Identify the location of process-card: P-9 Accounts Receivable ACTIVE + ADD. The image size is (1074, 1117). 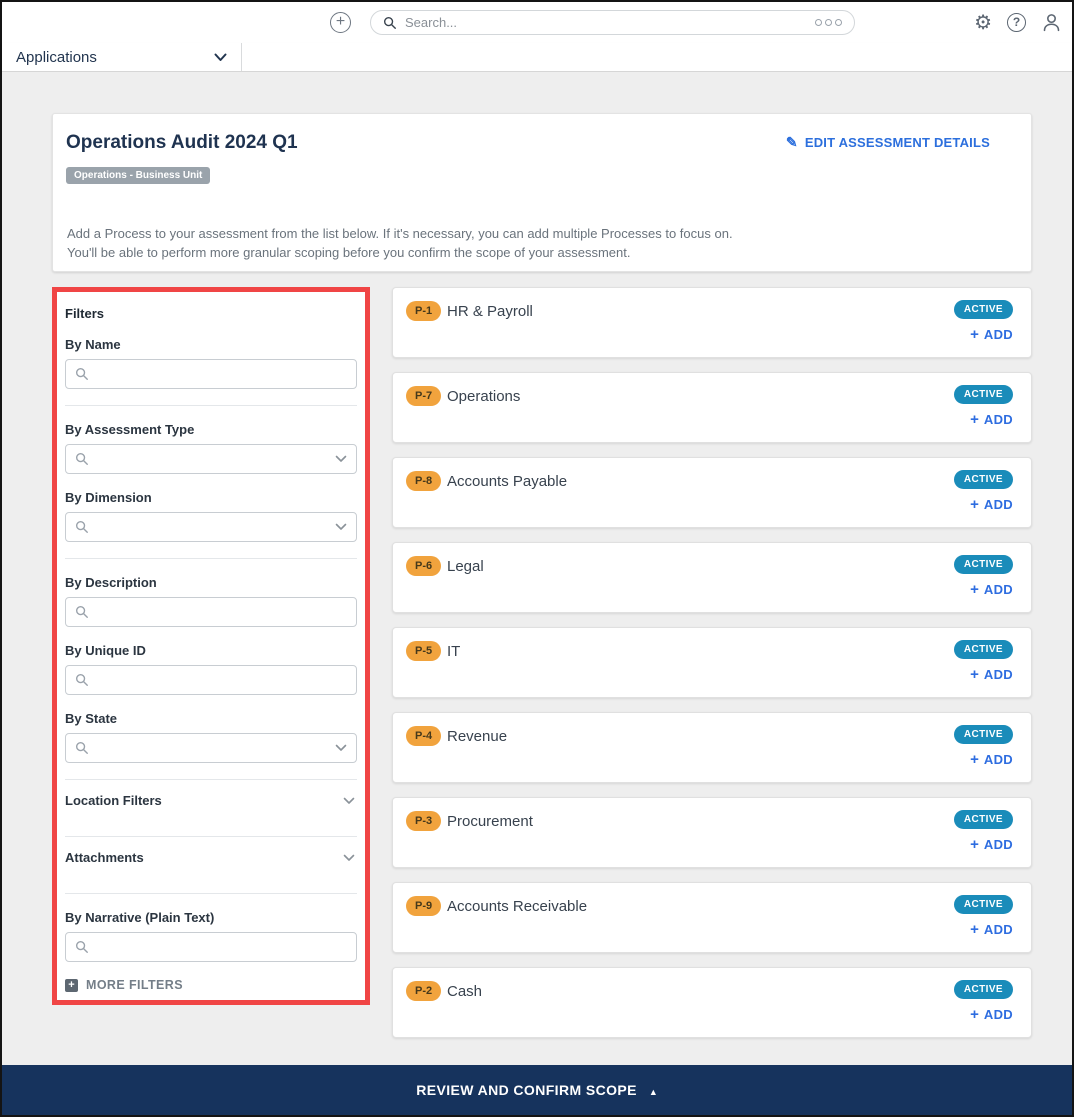
(712, 917).